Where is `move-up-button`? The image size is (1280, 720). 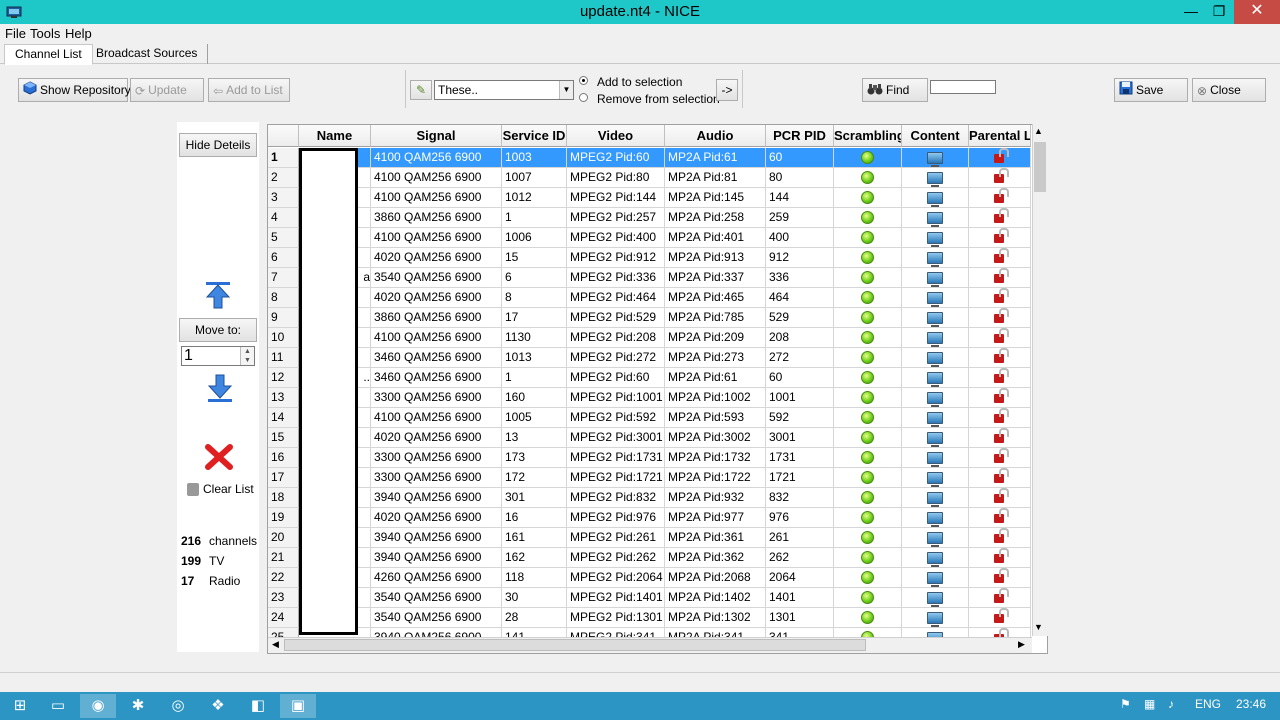
move-up-button is located at coordinates (218, 295).